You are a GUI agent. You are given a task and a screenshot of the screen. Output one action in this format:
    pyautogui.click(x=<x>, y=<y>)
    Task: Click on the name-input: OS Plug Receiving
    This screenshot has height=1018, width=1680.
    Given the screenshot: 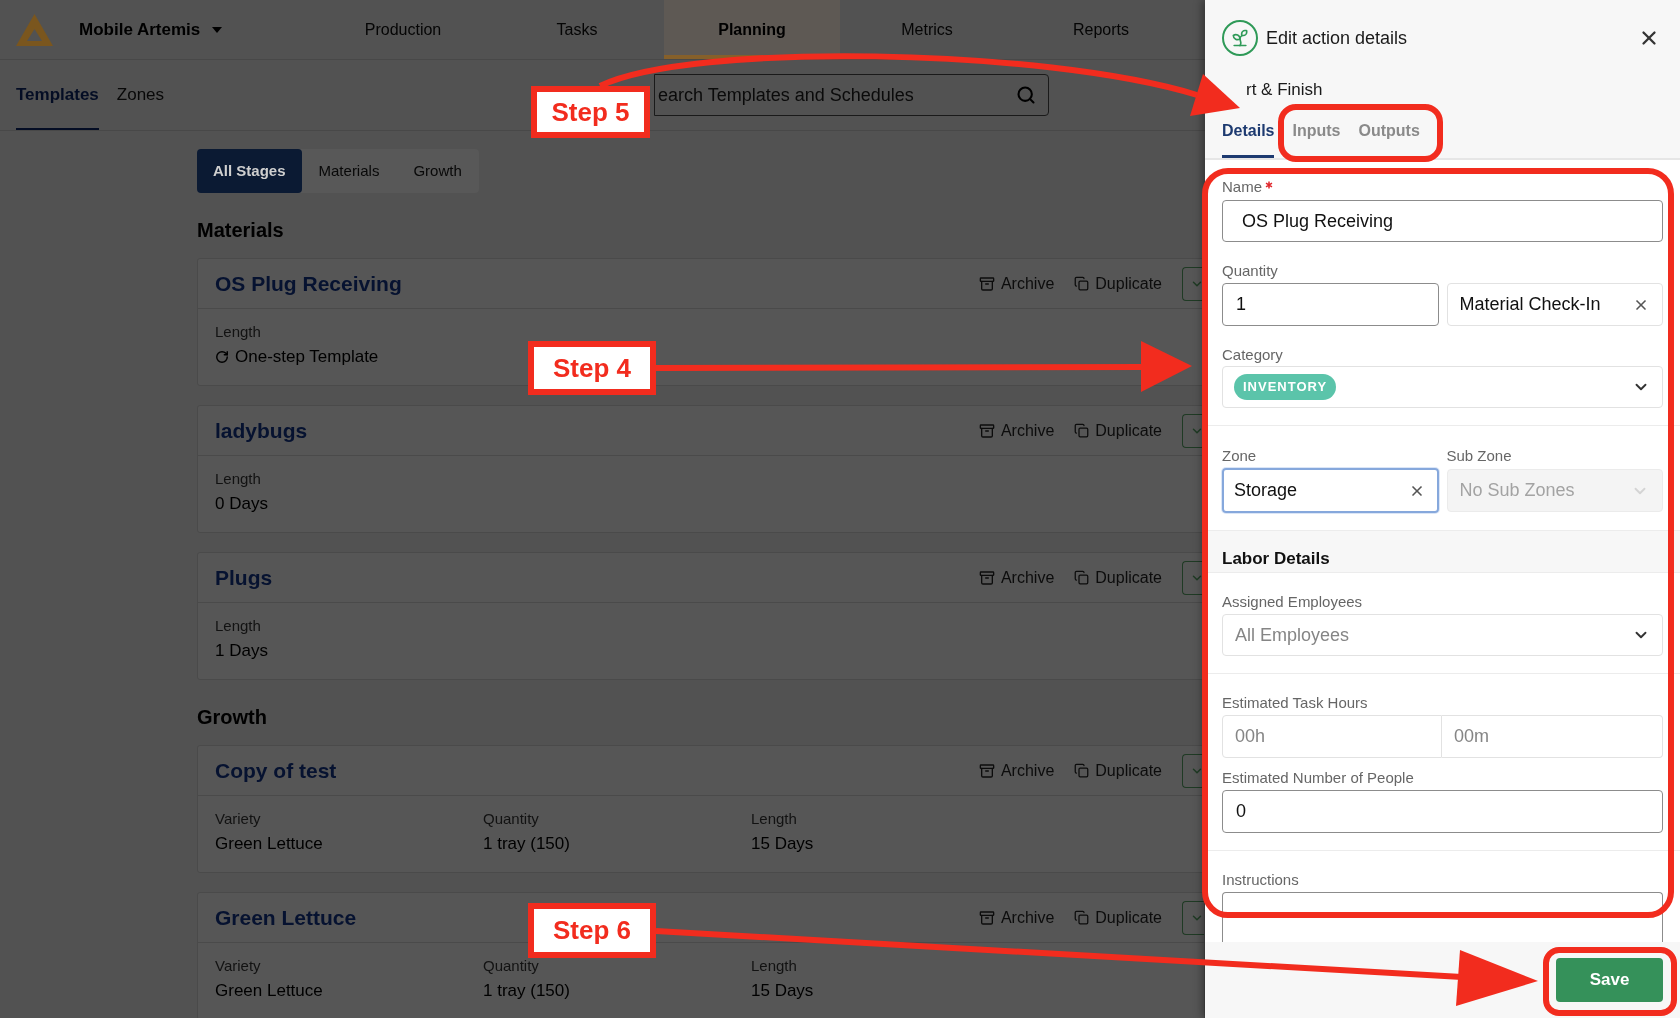 What is the action you would take?
    pyautogui.click(x=1442, y=221)
    